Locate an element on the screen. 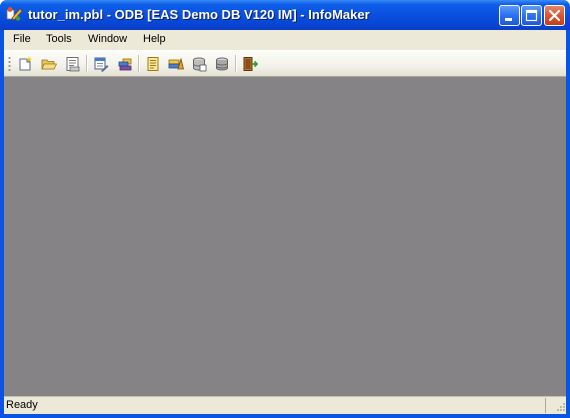  close-button is located at coordinates (554, 15).